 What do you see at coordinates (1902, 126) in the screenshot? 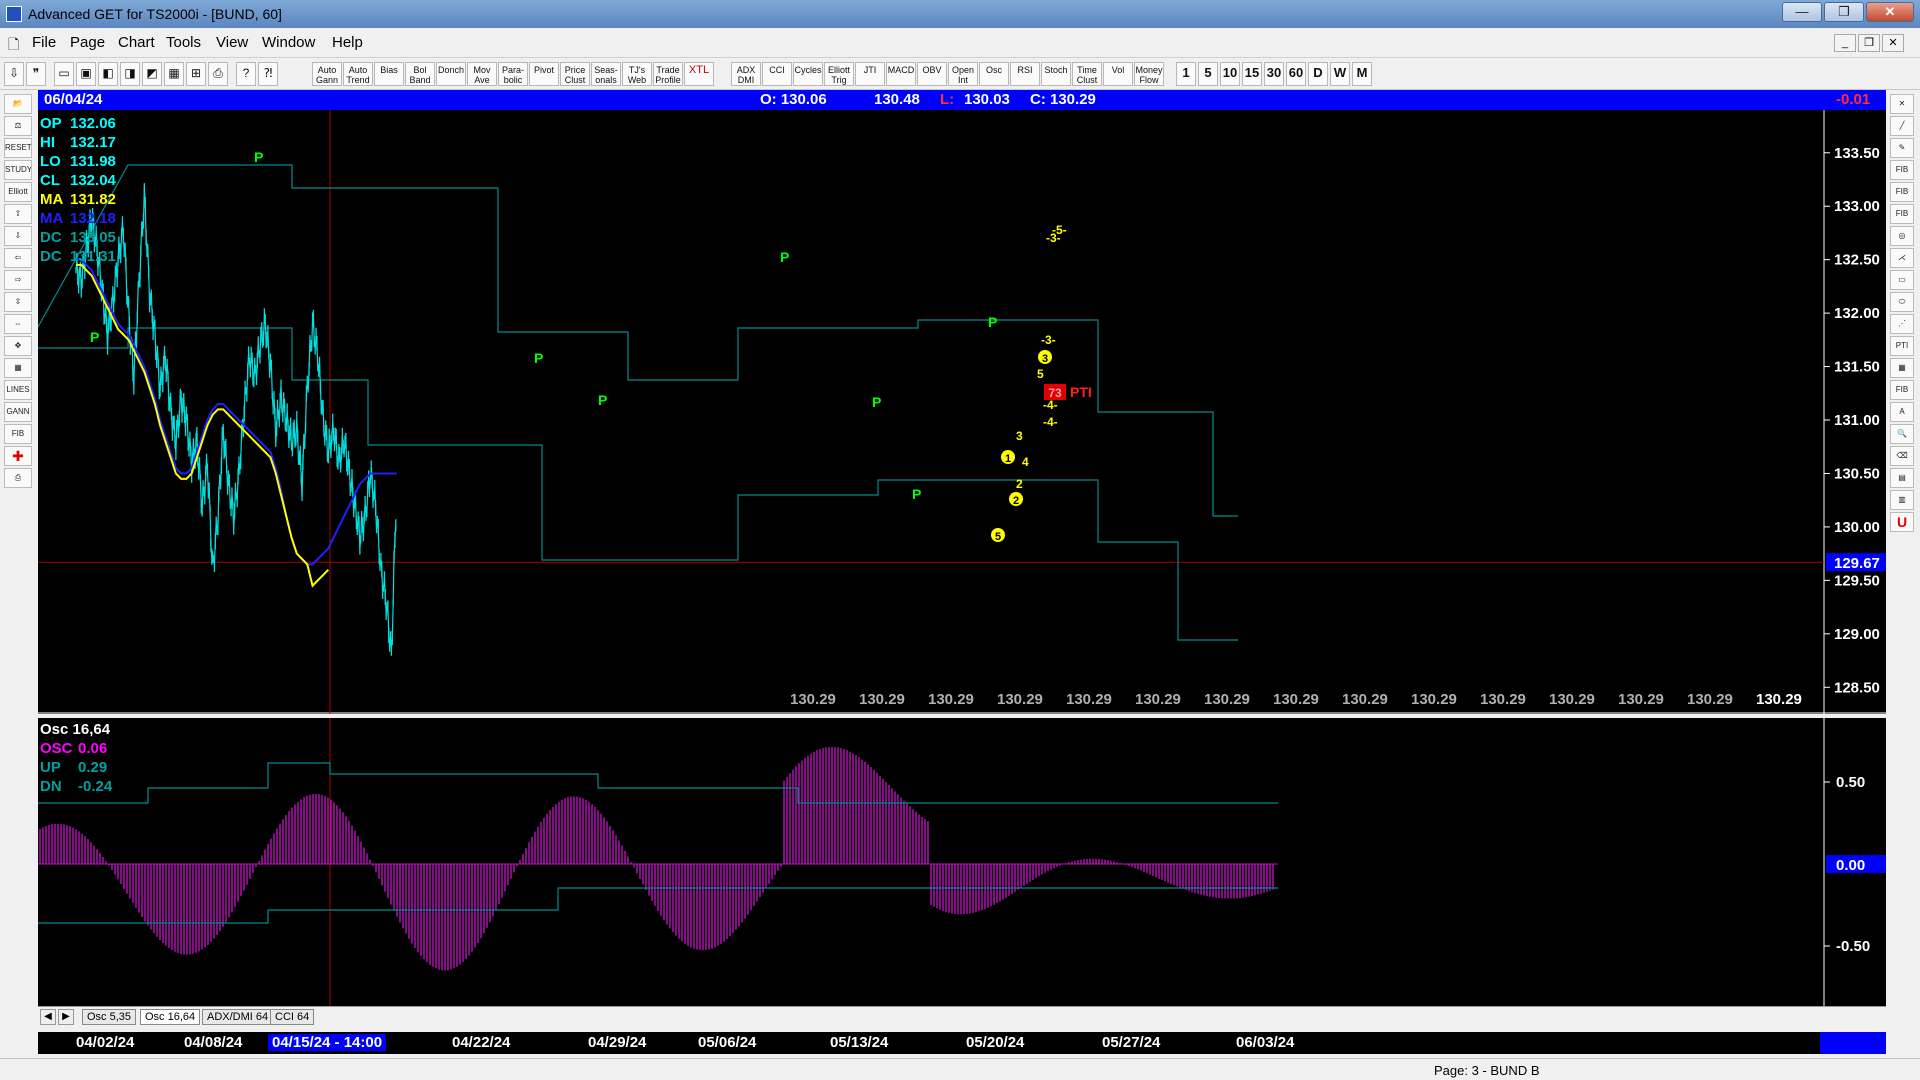
I see `line-tool-icon: ╱` at bounding box center [1902, 126].